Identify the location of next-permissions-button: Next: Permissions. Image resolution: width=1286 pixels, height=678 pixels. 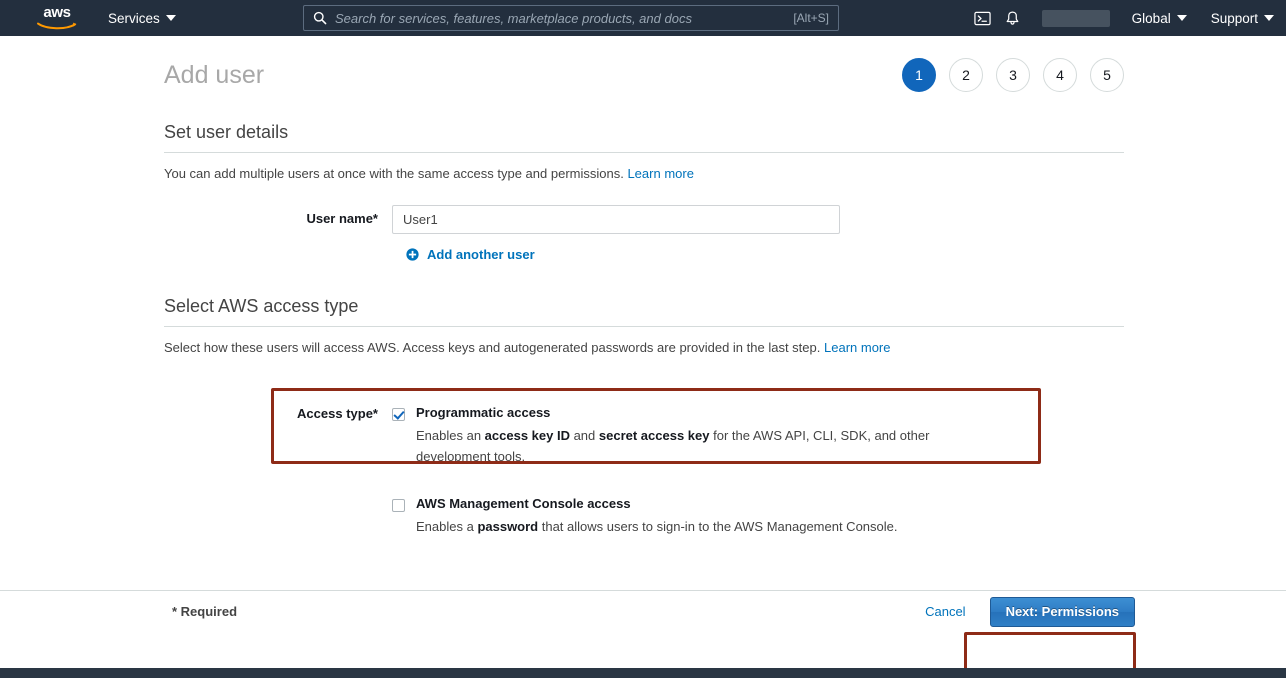
(1062, 611).